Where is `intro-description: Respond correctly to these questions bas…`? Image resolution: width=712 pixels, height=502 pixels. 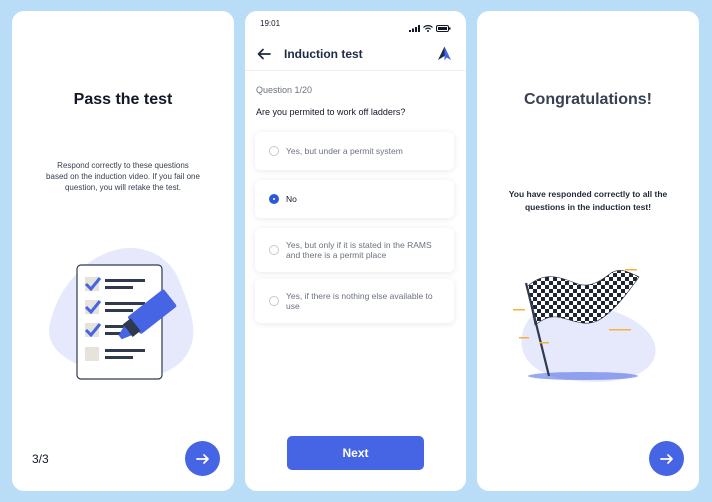 intro-description: Respond correctly to these questions bas… is located at coordinates (123, 176).